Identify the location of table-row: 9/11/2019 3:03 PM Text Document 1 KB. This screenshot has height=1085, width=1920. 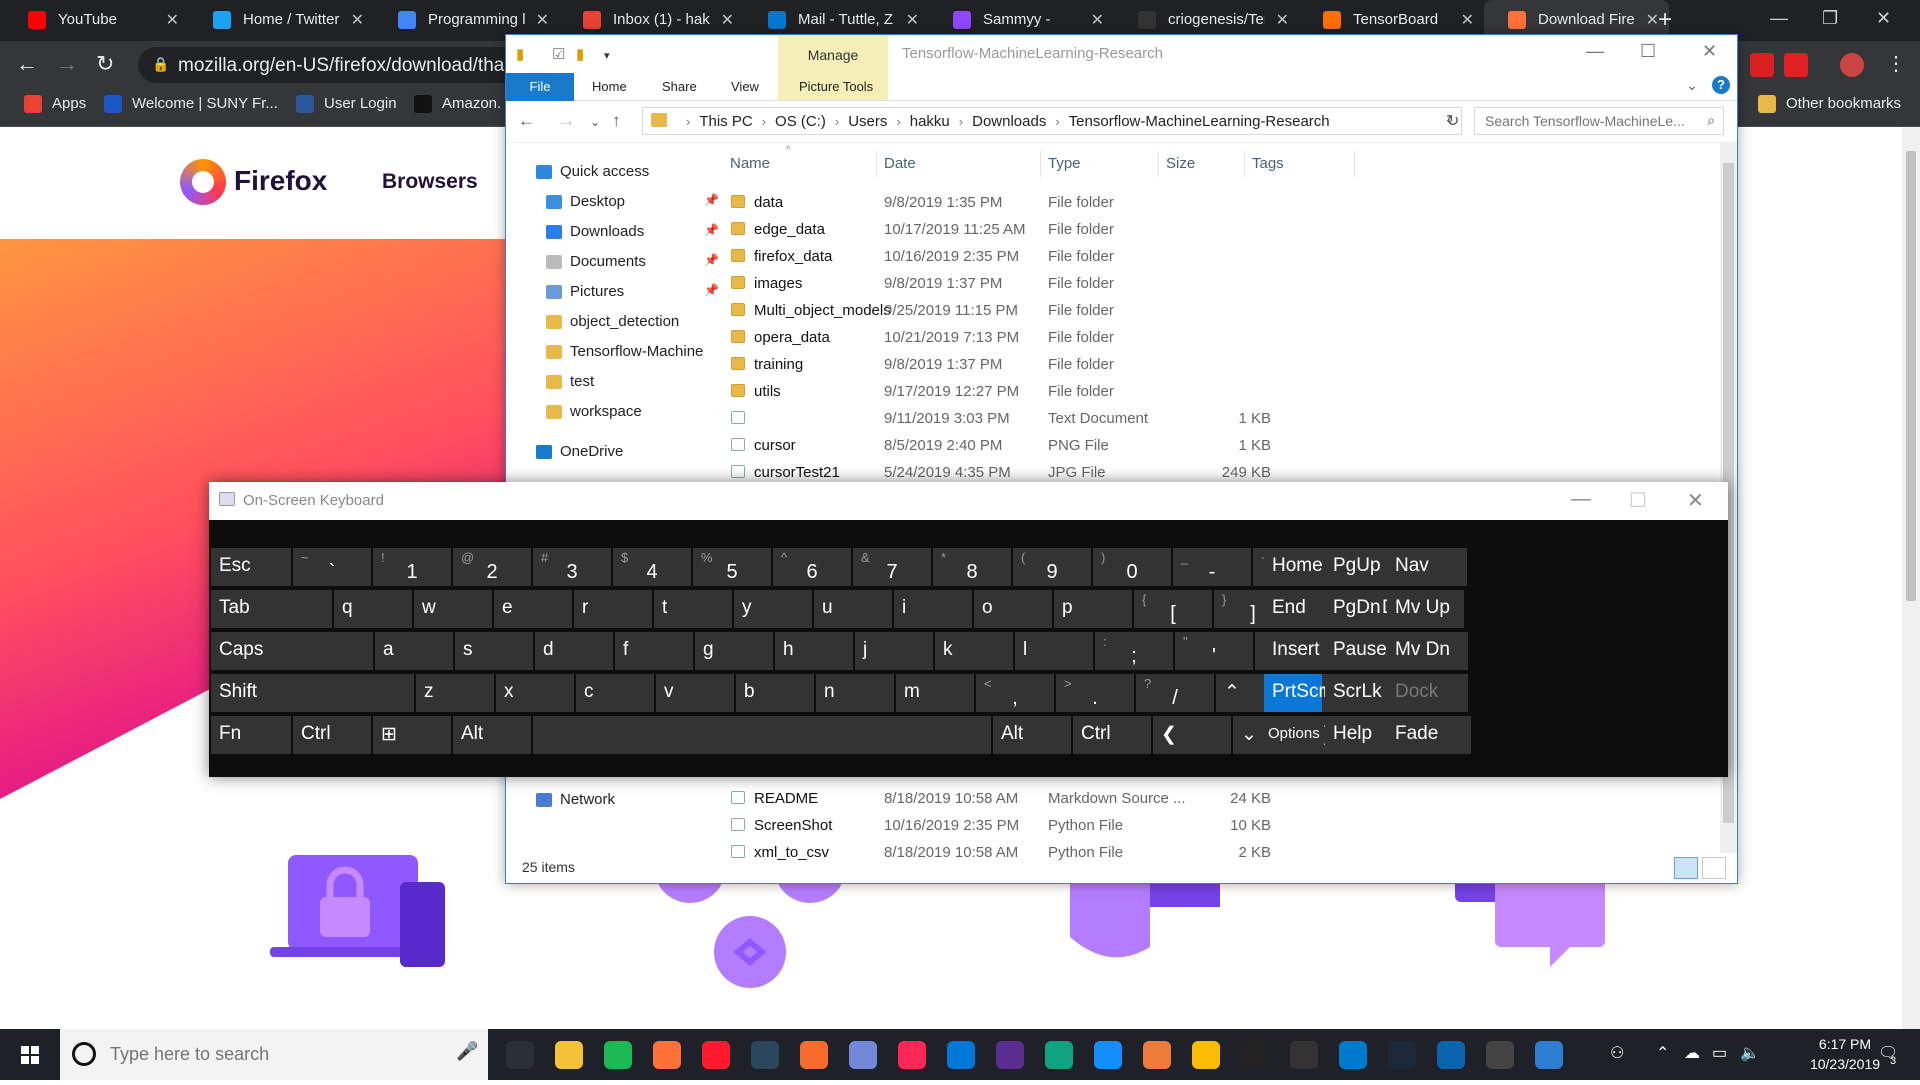
(1206, 418).